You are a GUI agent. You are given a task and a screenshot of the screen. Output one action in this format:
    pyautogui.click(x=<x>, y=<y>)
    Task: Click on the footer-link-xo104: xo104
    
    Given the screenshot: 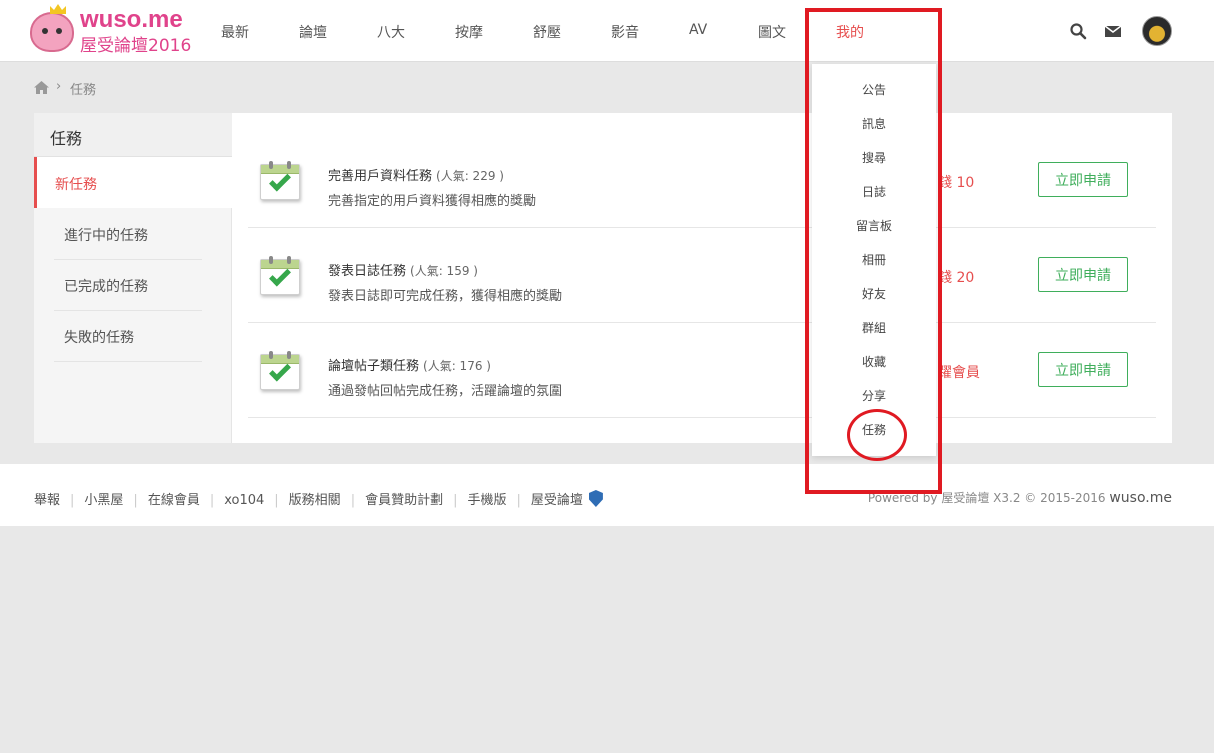 What is the action you would take?
    pyautogui.click(x=244, y=500)
    